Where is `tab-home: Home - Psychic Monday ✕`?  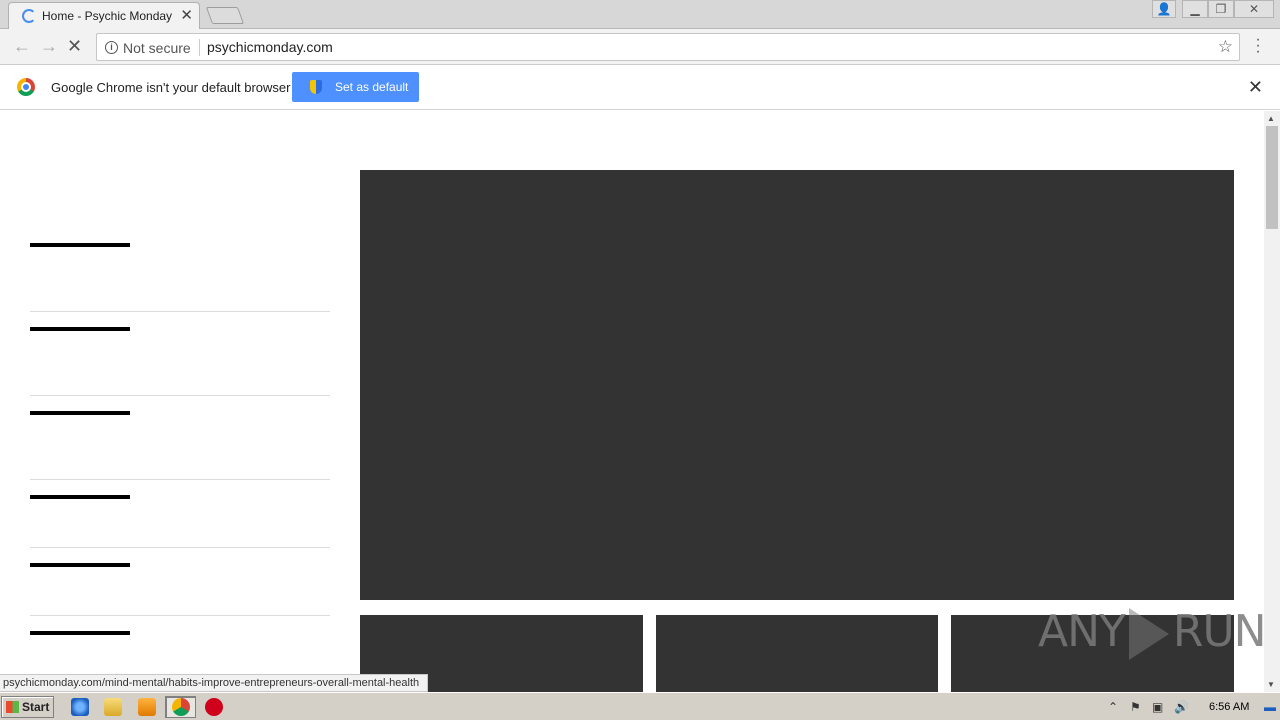 tab-home: Home - Psychic Monday ✕ is located at coordinates (104, 15).